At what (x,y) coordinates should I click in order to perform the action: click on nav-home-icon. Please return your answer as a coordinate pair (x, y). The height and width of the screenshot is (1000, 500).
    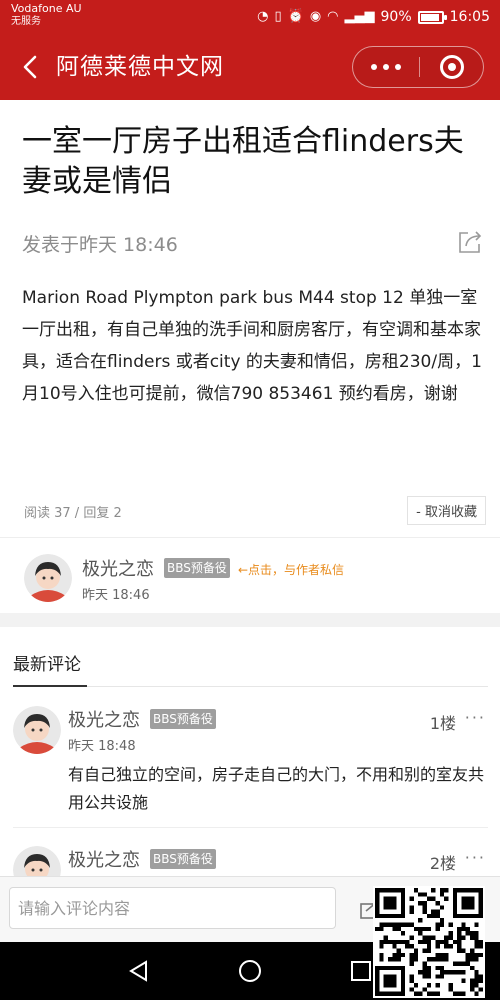
    Looking at the image, I should click on (250, 971).